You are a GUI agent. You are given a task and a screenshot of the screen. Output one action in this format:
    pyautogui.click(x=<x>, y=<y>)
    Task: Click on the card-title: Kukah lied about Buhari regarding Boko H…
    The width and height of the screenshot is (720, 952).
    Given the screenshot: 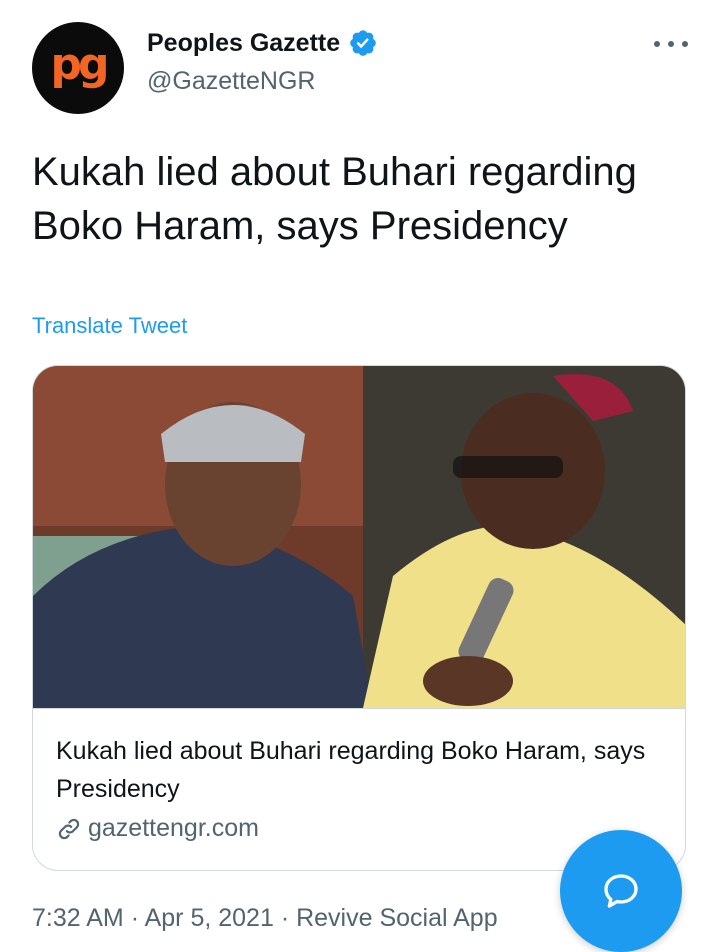 What is the action you would take?
    pyautogui.click(x=366, y=770)
    